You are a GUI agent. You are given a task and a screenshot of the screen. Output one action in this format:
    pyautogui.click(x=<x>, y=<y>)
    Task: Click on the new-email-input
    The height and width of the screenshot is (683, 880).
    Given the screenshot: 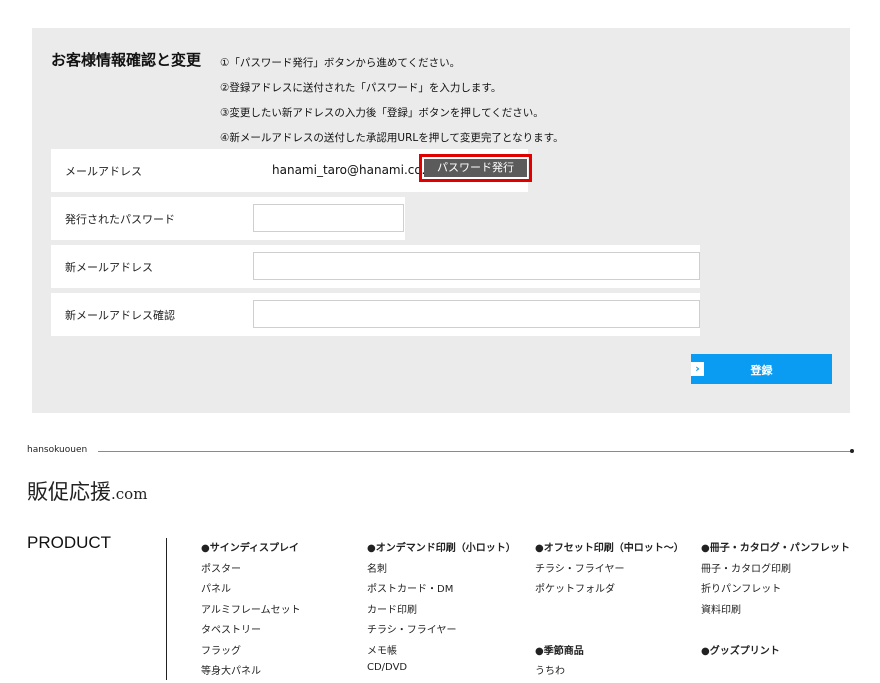 What is the action you would take?
    pyautogui.click(x=476, y=266)
    